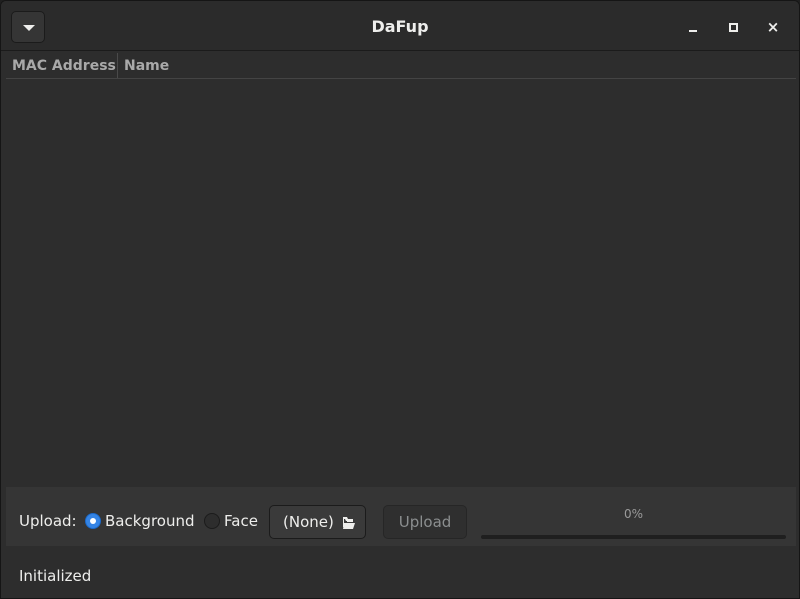  Describe the element at coordinates (93, 521) in the screenshot. I see `radio-indicator-checked` at that location.